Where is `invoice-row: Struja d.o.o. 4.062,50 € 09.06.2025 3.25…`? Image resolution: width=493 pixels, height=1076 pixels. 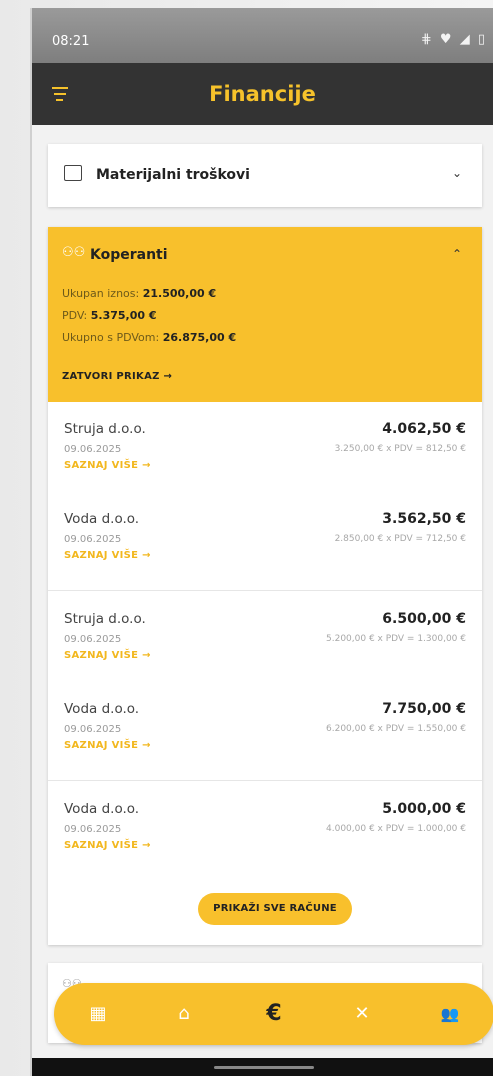 invoice-row: Struja d.o.o. 4.062,50 € 09.06.2025 3.25… is located at coordinates (265, 447).